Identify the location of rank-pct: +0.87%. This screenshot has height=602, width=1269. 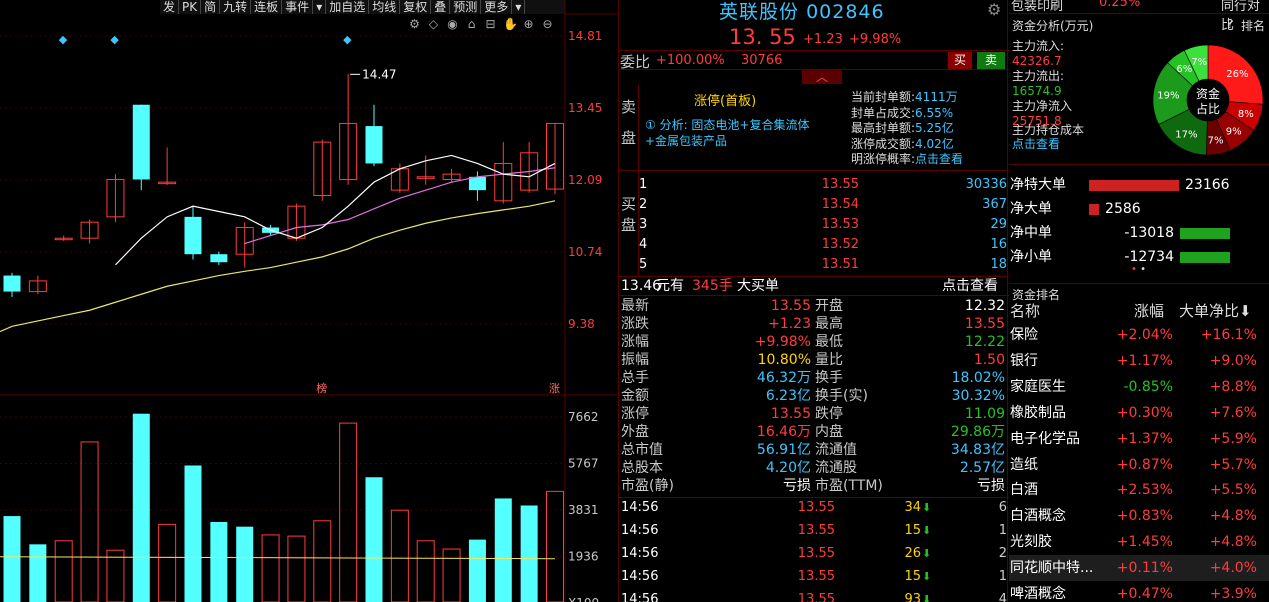
(1144, 464).